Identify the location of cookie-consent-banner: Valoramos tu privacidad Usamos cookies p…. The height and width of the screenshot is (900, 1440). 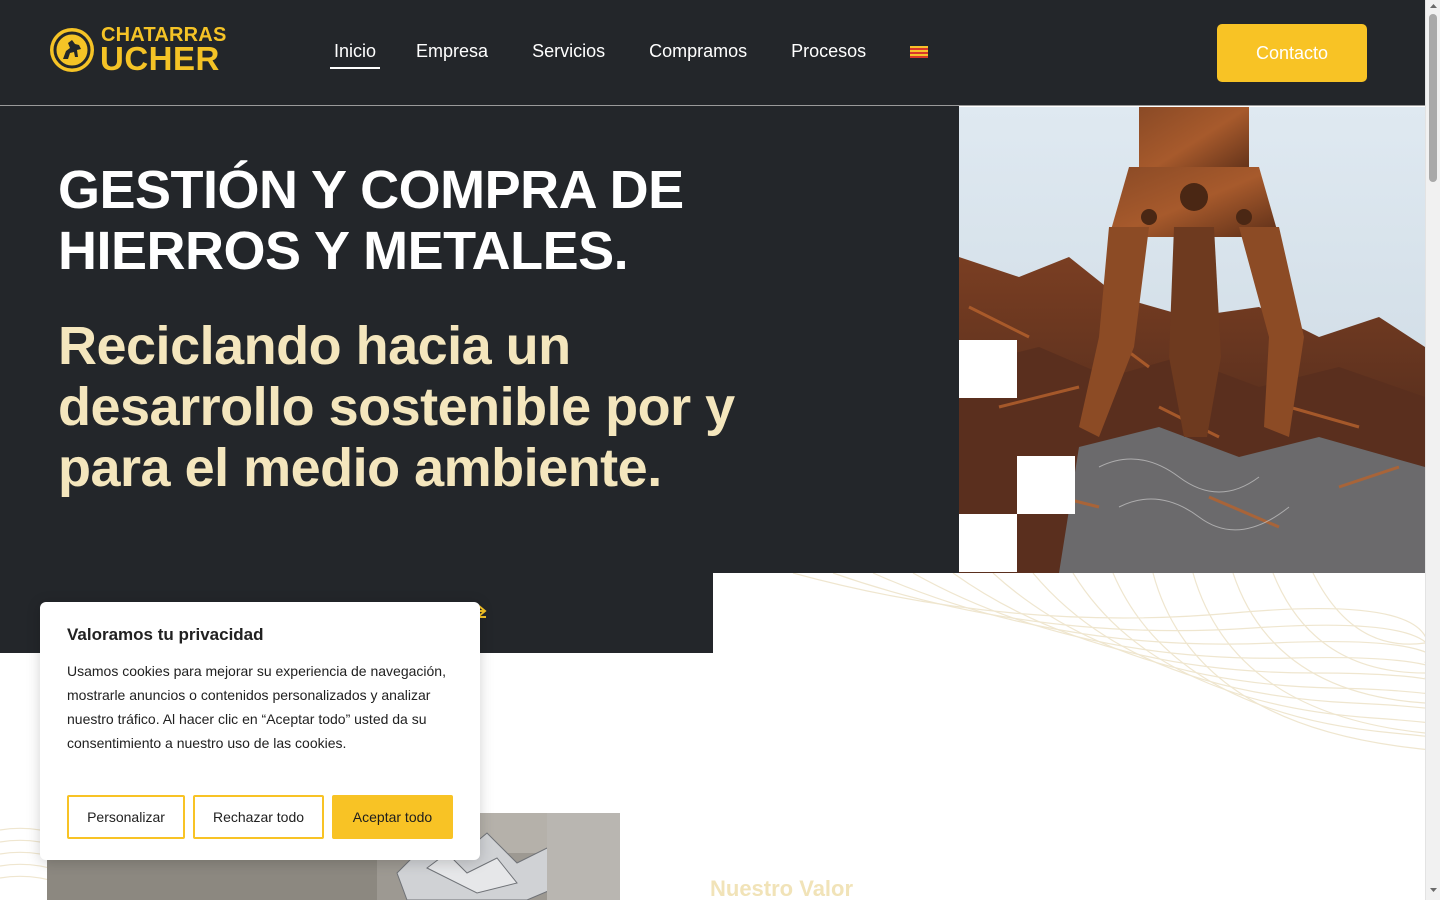
(260, 731).